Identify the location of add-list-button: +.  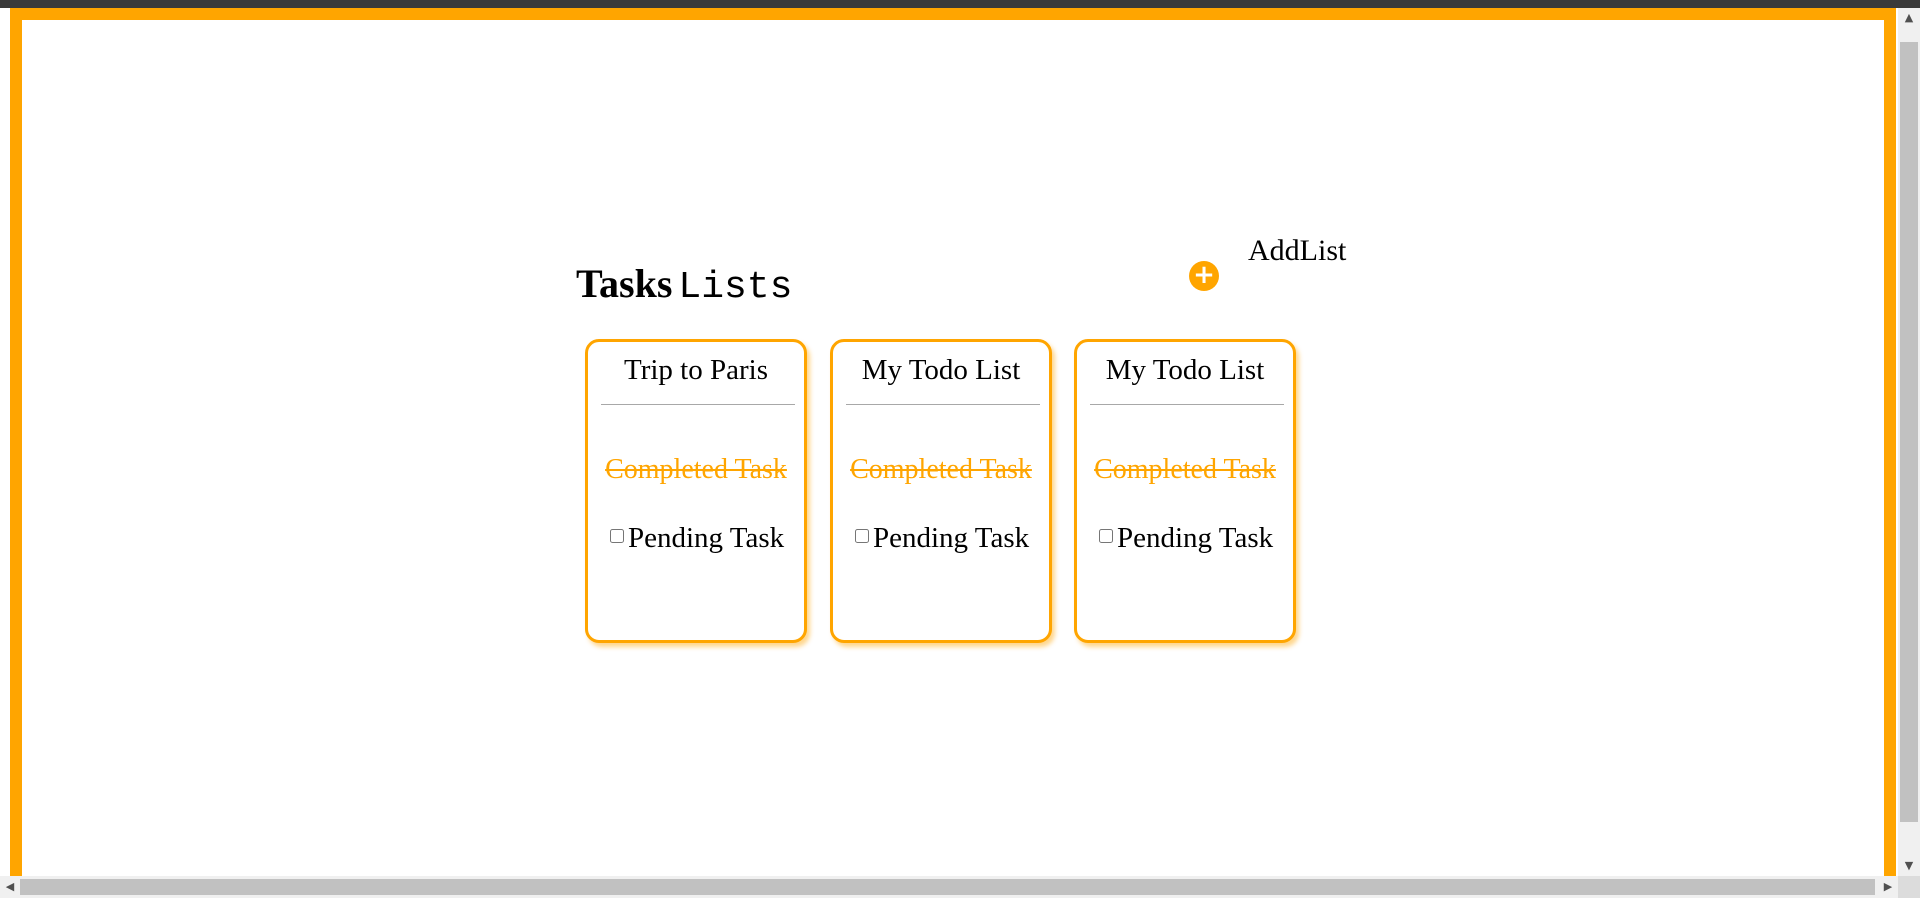
(1204, 276).